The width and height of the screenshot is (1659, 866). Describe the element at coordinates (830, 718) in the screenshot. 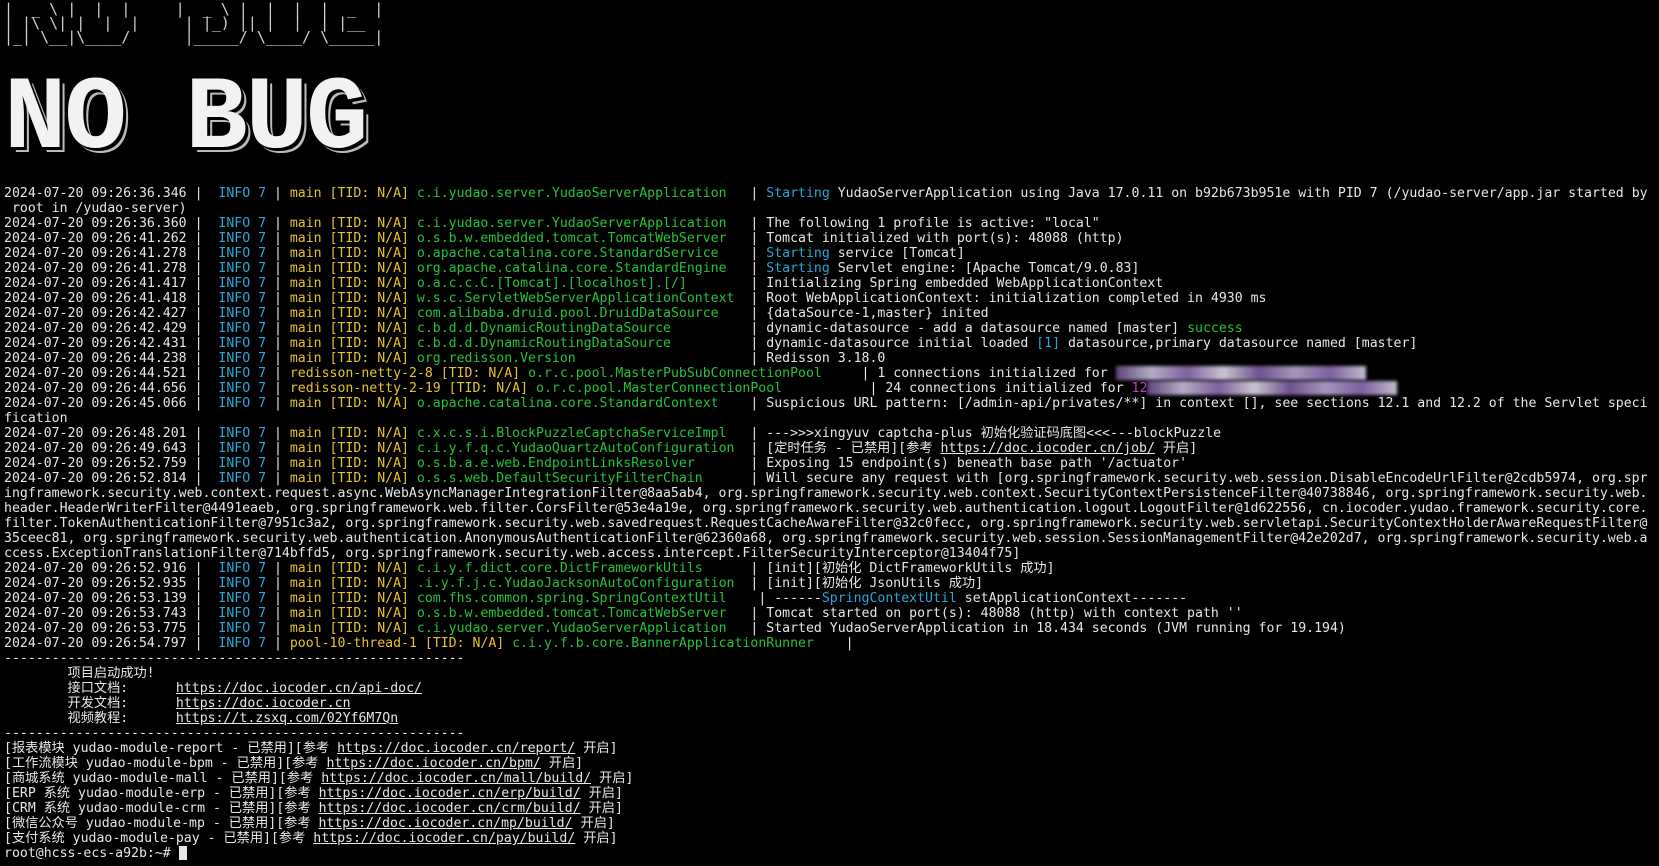

I see `startup-link-row: 视频教程: https://t.zsxq.com/02Yf6M7Qn` at that location.